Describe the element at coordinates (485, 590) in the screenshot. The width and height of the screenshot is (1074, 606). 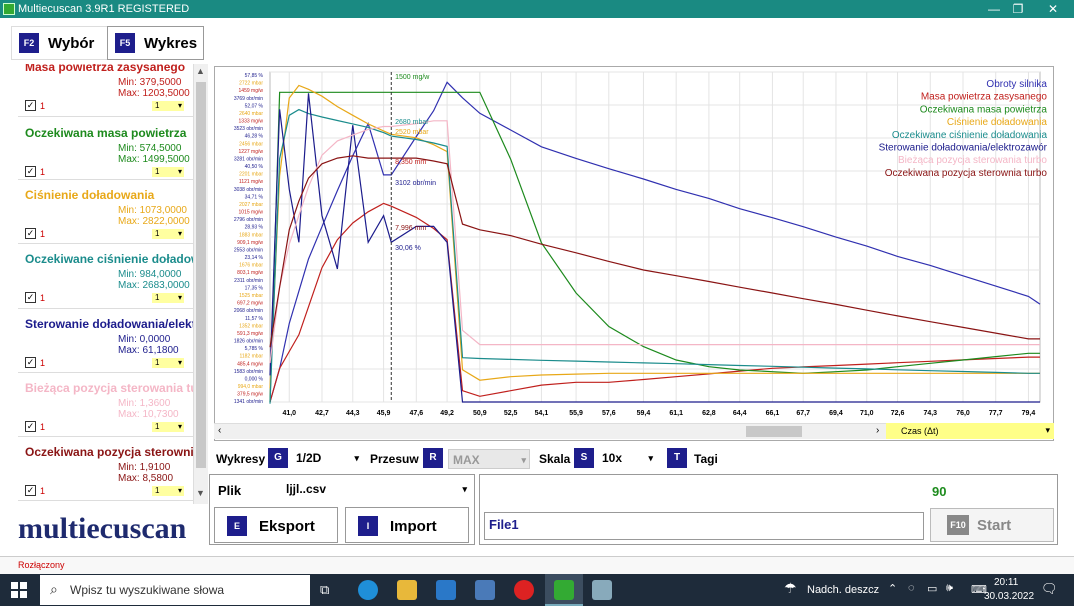
I see `store-icon` at that location.